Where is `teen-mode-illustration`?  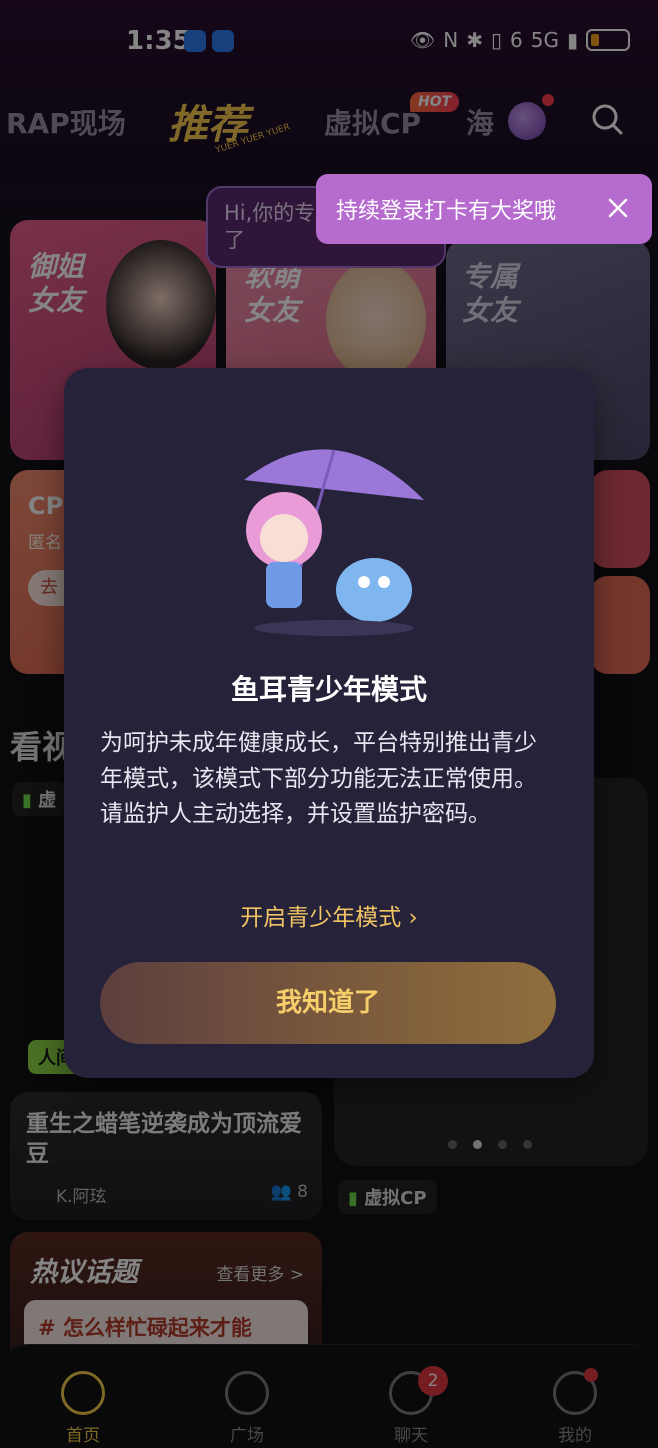
teen-mode-illustration is located at coordinates (334, 542).